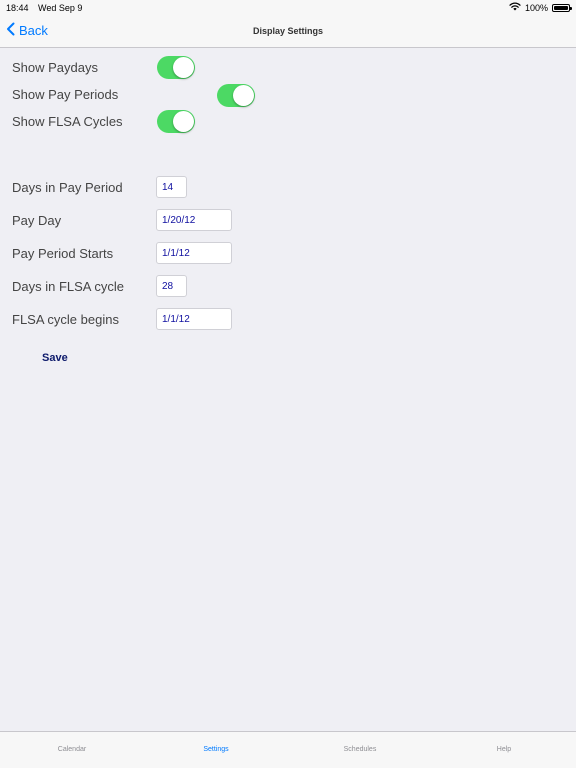  I want to click on show-paydays-toggle, so click(176, 67).